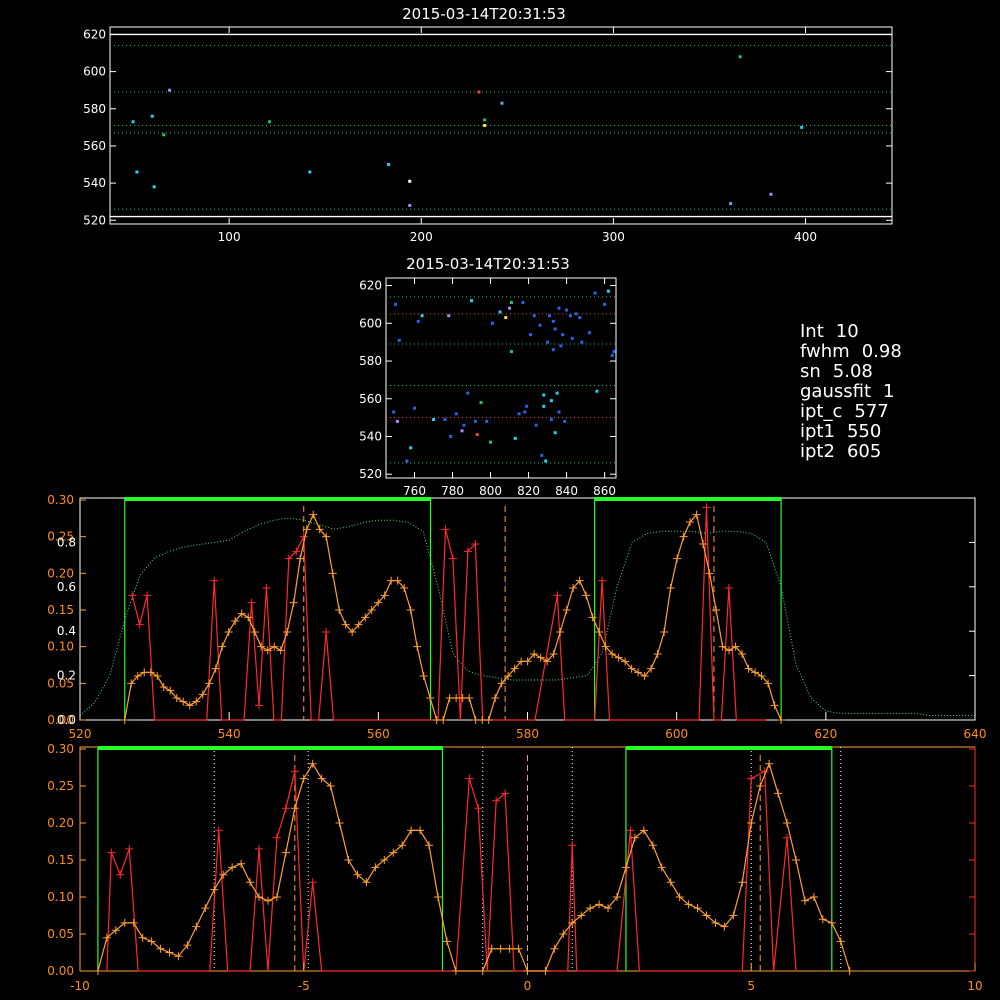 The width and height of the screenshot is (1000, 1000). What do you see at coordinates (94, 109) in the screenshot?
I see `top-image-ytick-label: 580` at bounding box center [94, 109].